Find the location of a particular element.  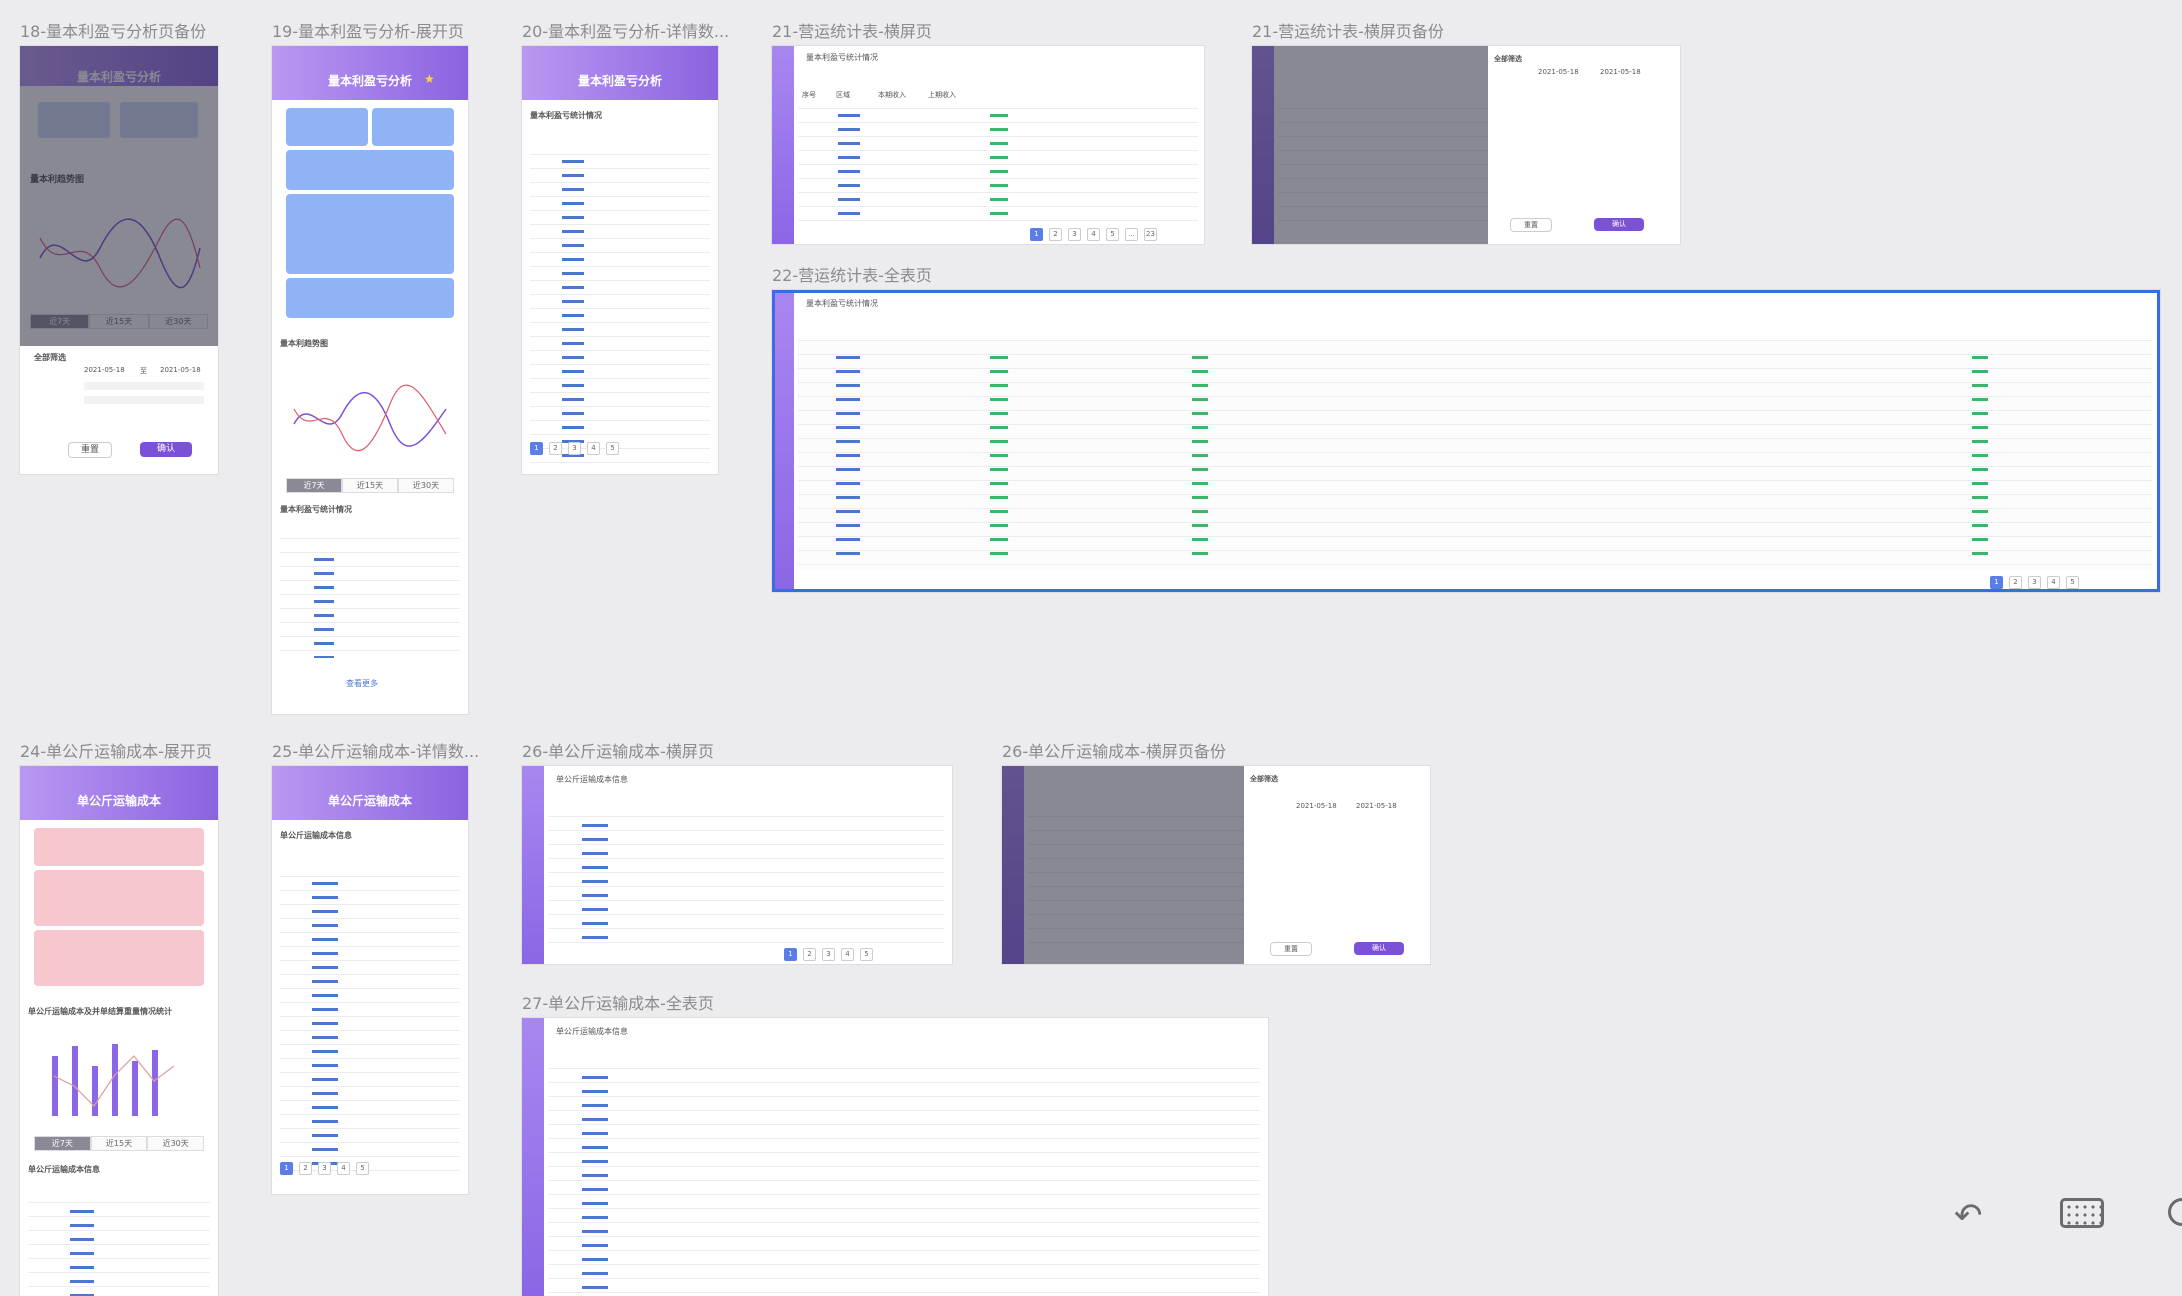

filter-panel: 全部筛选 2021-05-18 2021-05-18 重置 确认 is located at coordinates (1584, 145).